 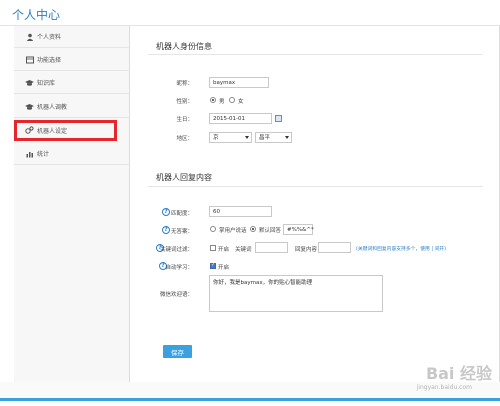 What do you see at coordinates (250, 399) in the screenshot?
I see `footer-accent-line` at bounding box center [250, 399].